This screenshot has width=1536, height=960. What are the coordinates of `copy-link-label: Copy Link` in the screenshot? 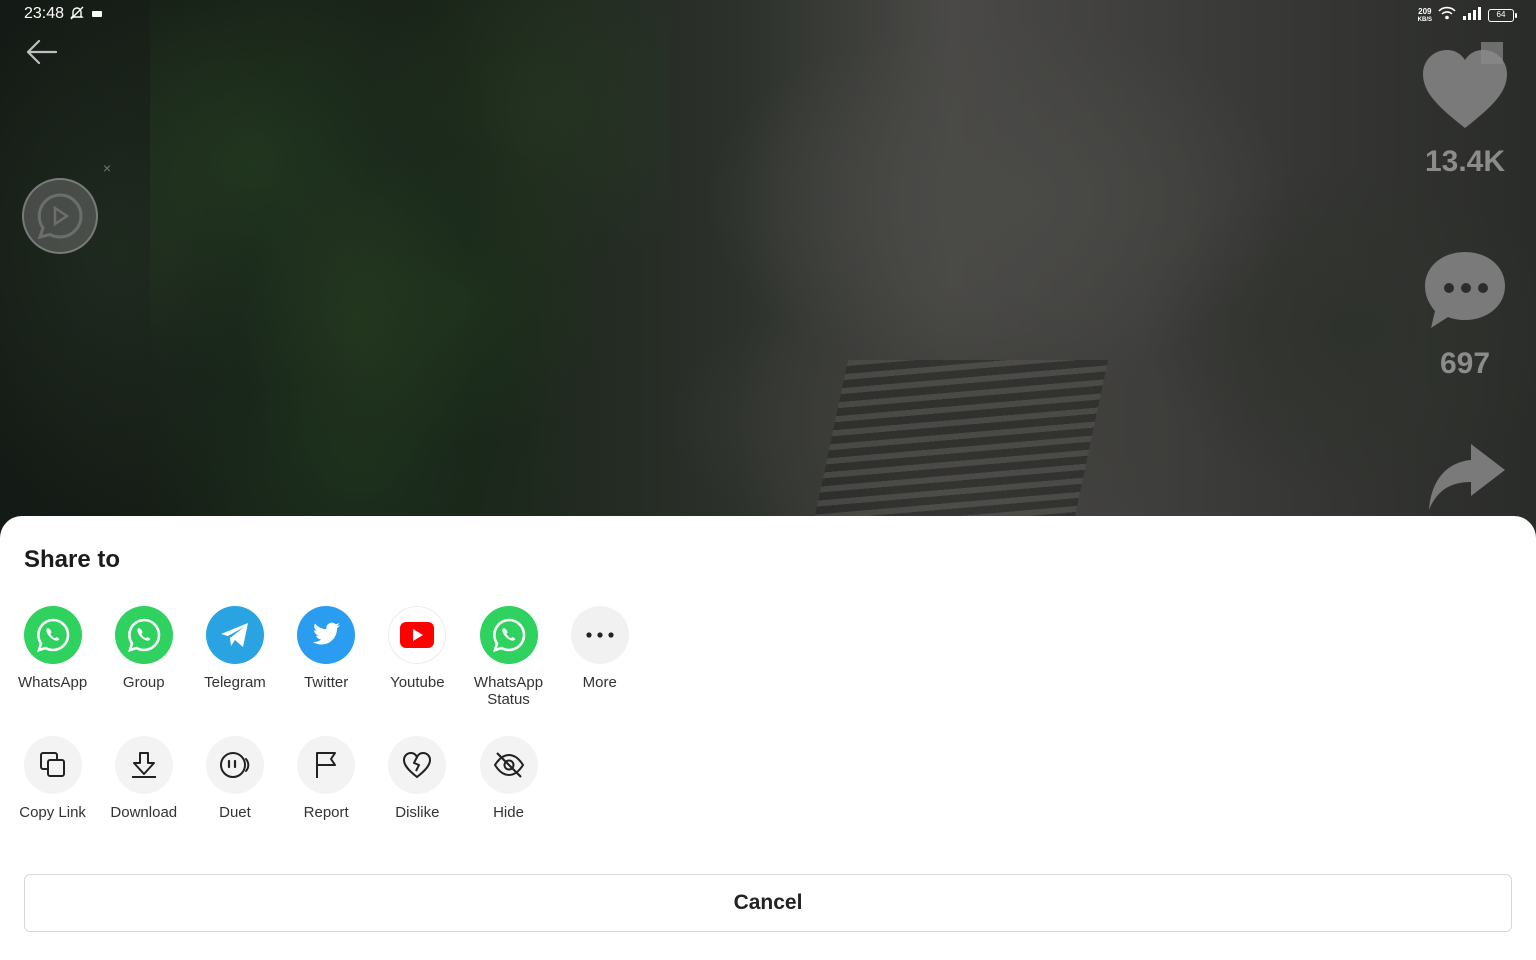 It's located at (52, 812).